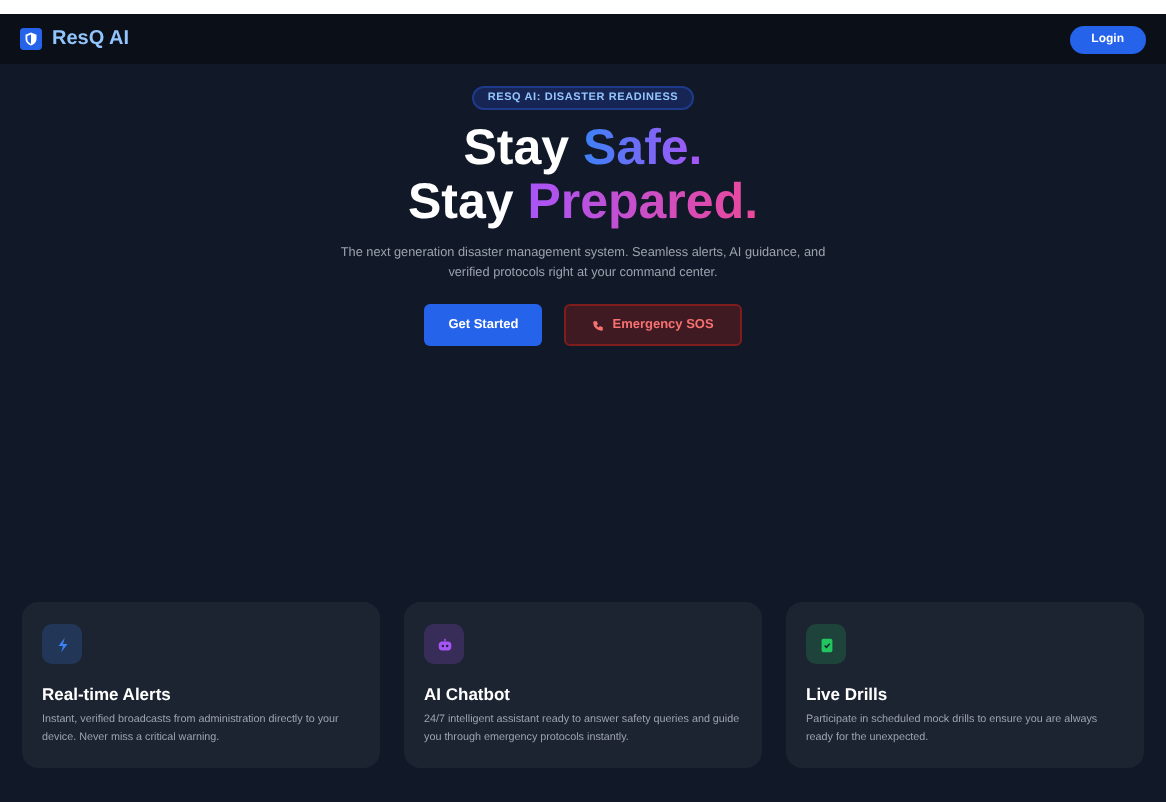 This screenshot has height=802, width=1166. Describe the element at coordinates (31, 39) in the screenshot. I see `shield-icon` at that location.